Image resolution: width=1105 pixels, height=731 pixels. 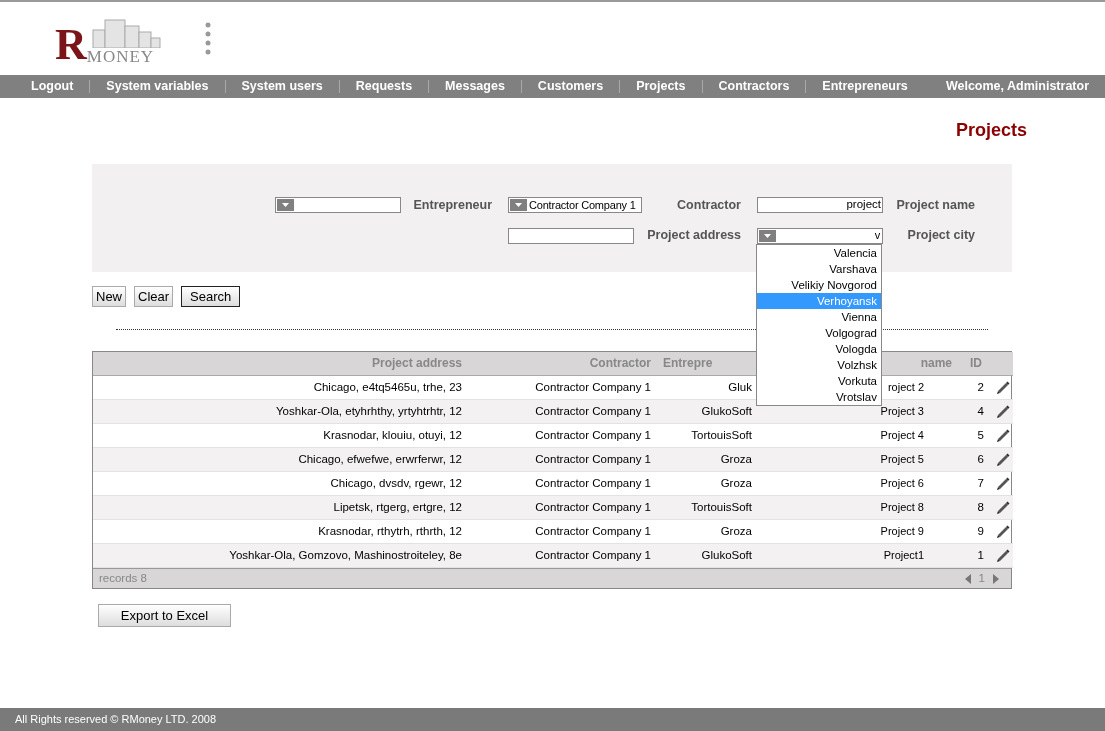 I want to click on table-cell: 1, so click(x=973, y=555).